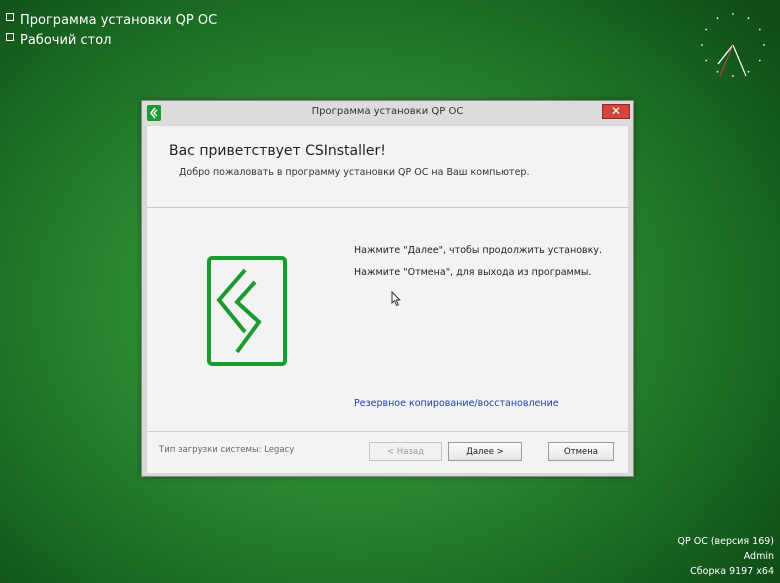 This screenshot has height=583, width=780. I want to click on backup-restore-link: Резервное копирование/восстановление, so click(456, 403).